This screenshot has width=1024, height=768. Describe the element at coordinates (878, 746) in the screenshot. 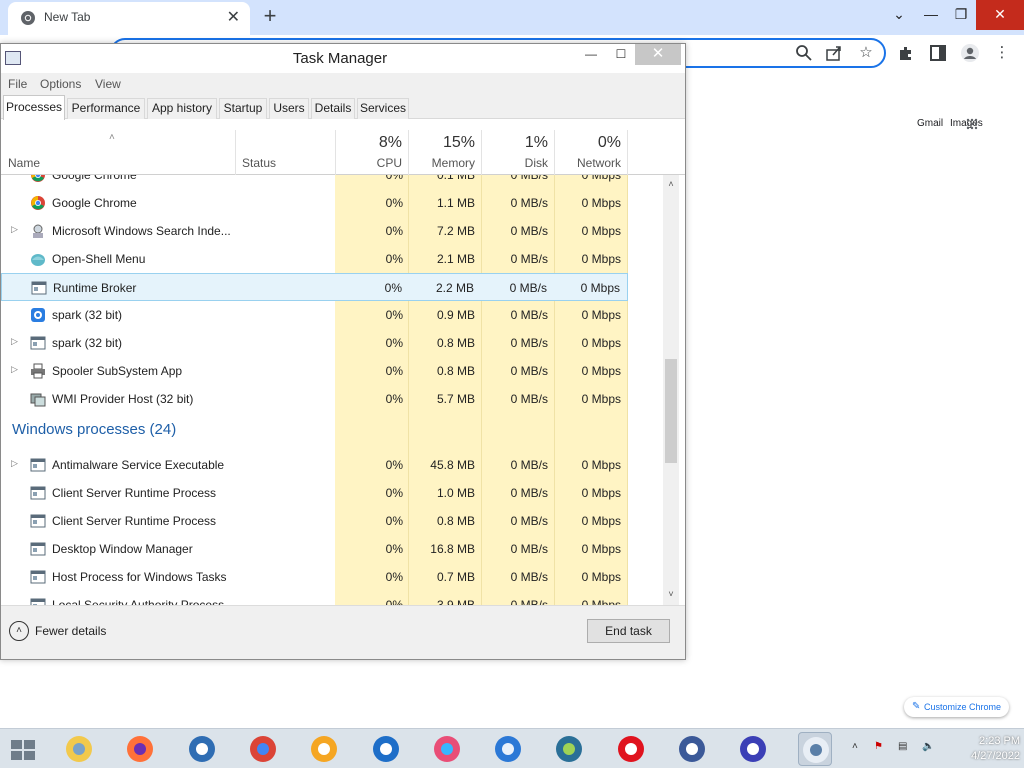

I see `flag-icon: ⚑` at that location.